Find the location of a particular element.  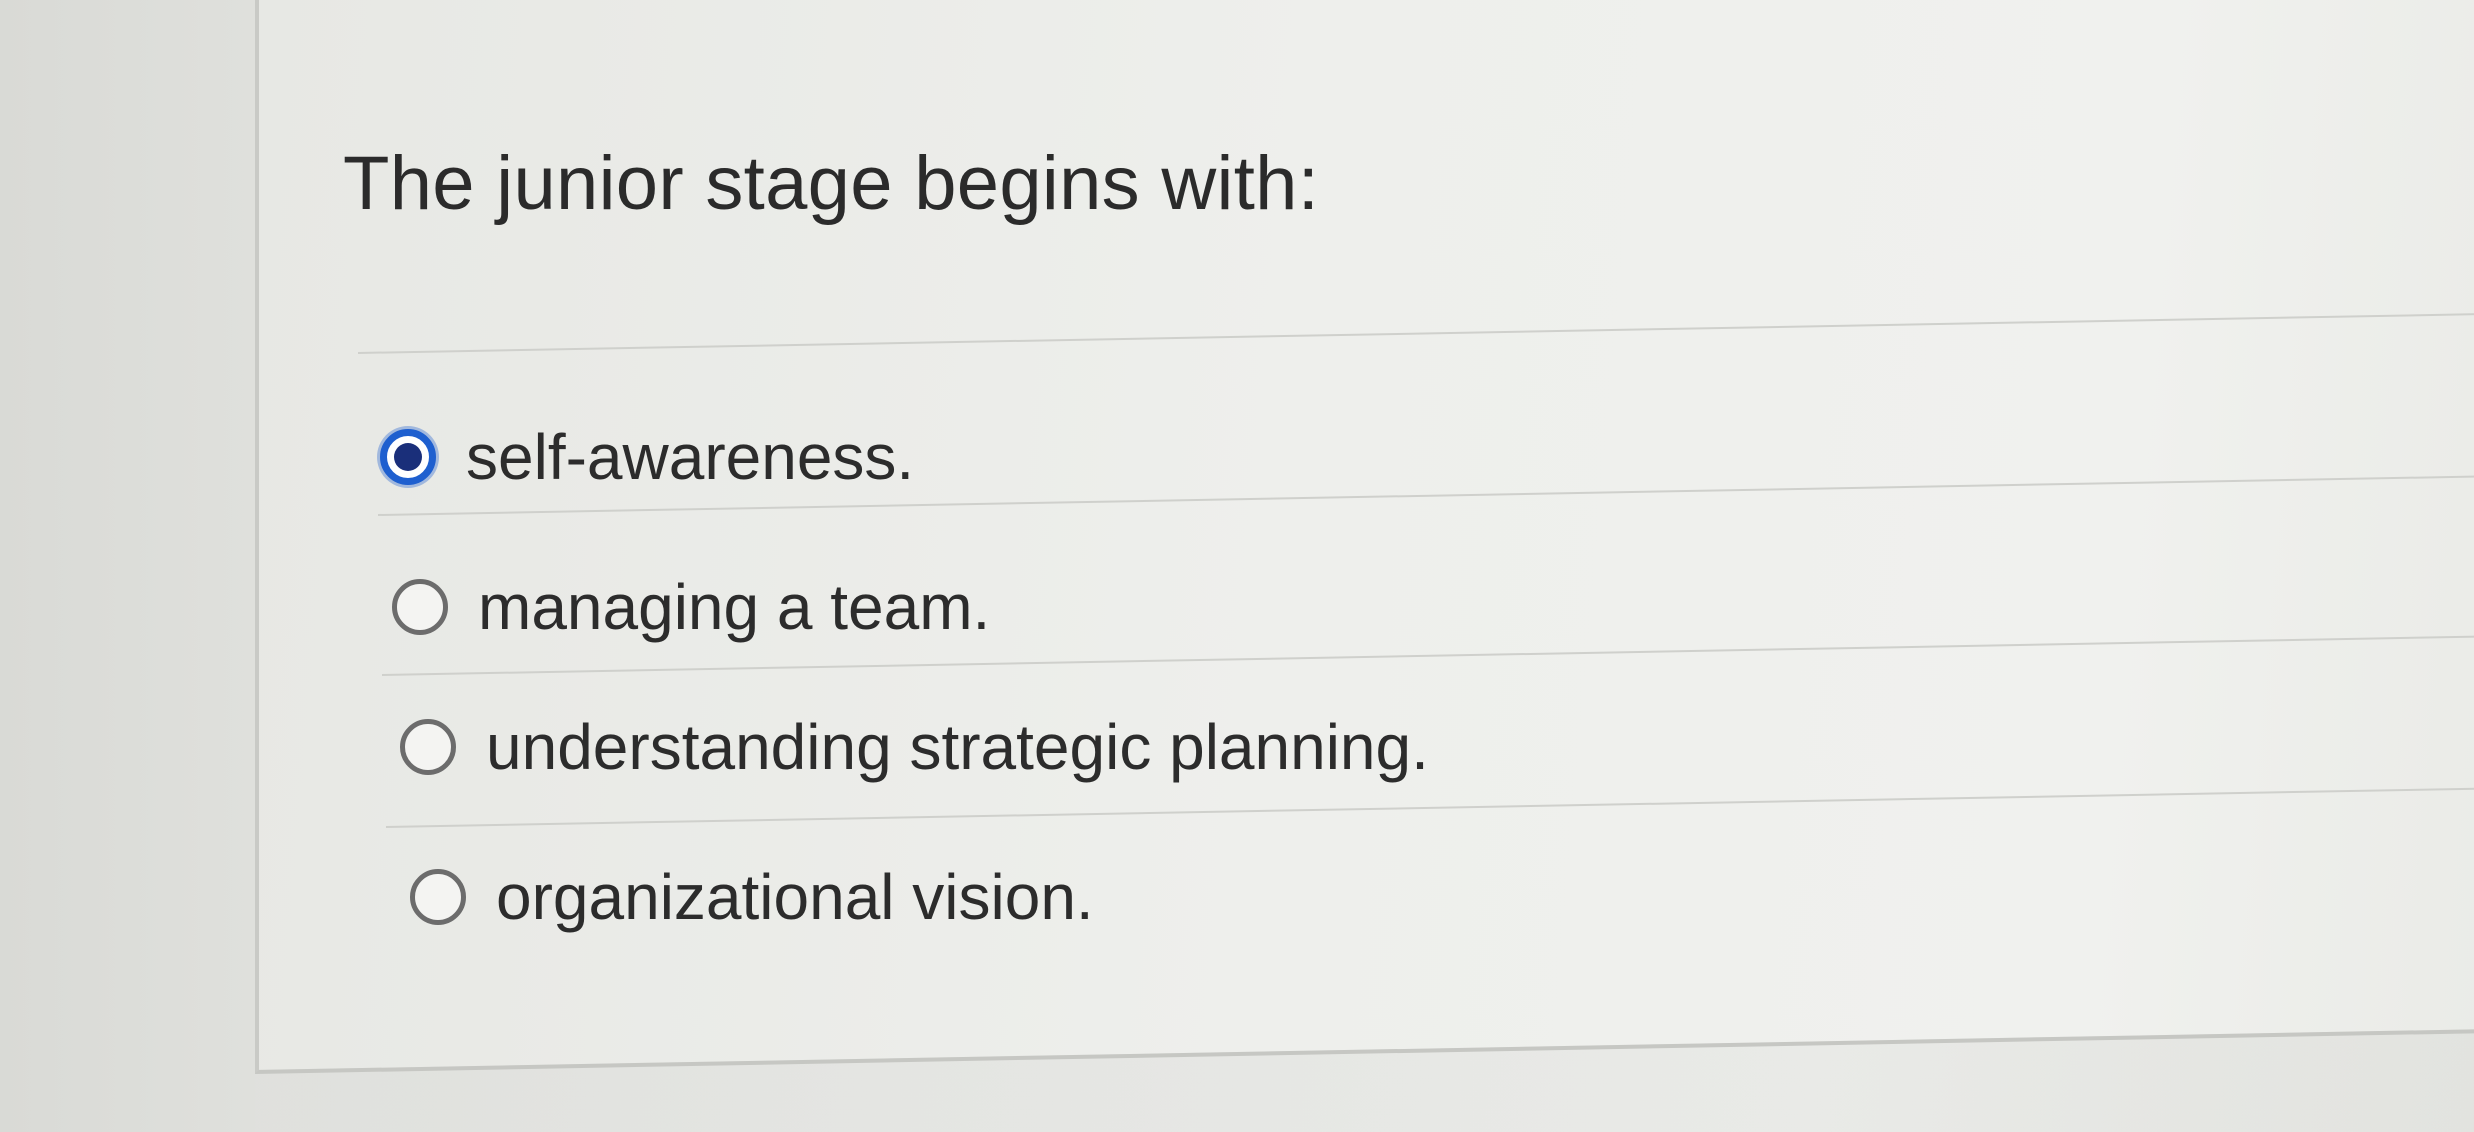

option-label: self-awareness. is located at coordinates (690, 457).